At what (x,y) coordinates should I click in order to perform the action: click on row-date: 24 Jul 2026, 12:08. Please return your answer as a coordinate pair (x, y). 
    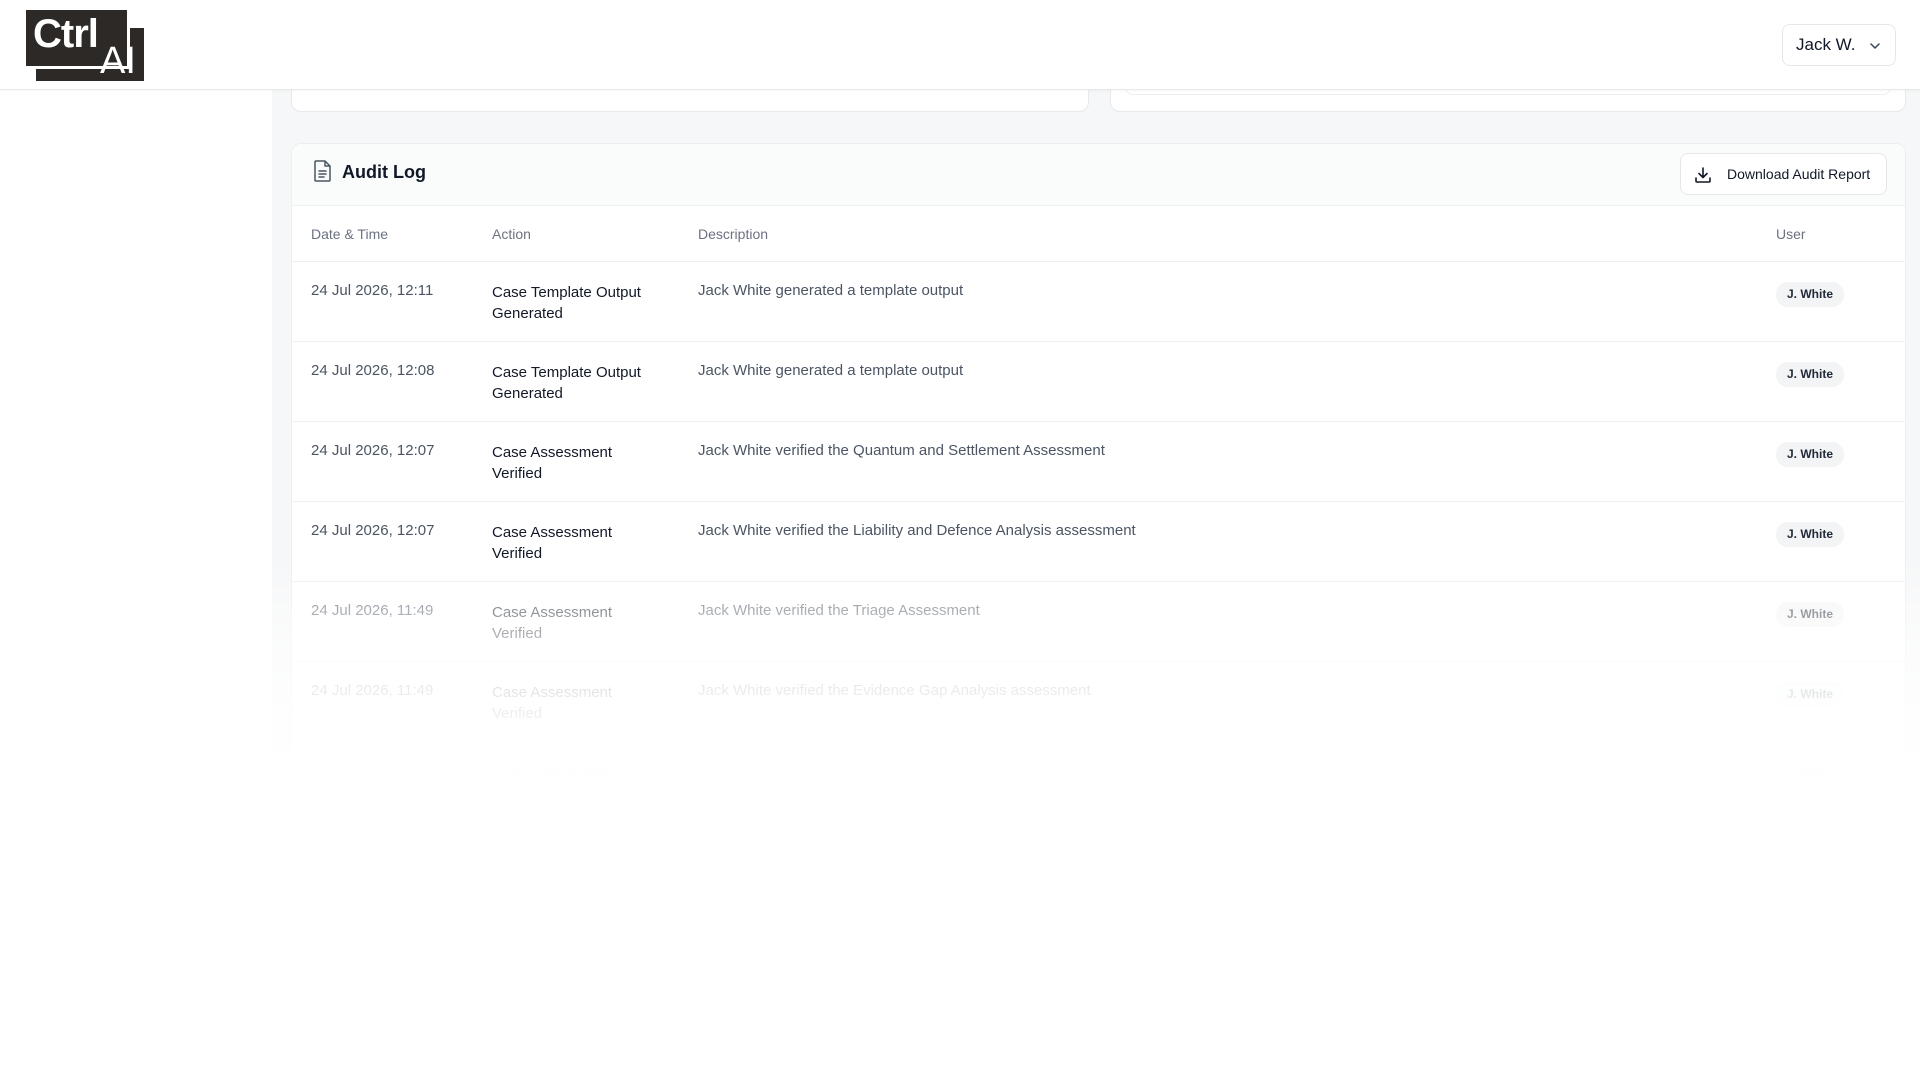
    Looking at the image, I should click on (373, 370).